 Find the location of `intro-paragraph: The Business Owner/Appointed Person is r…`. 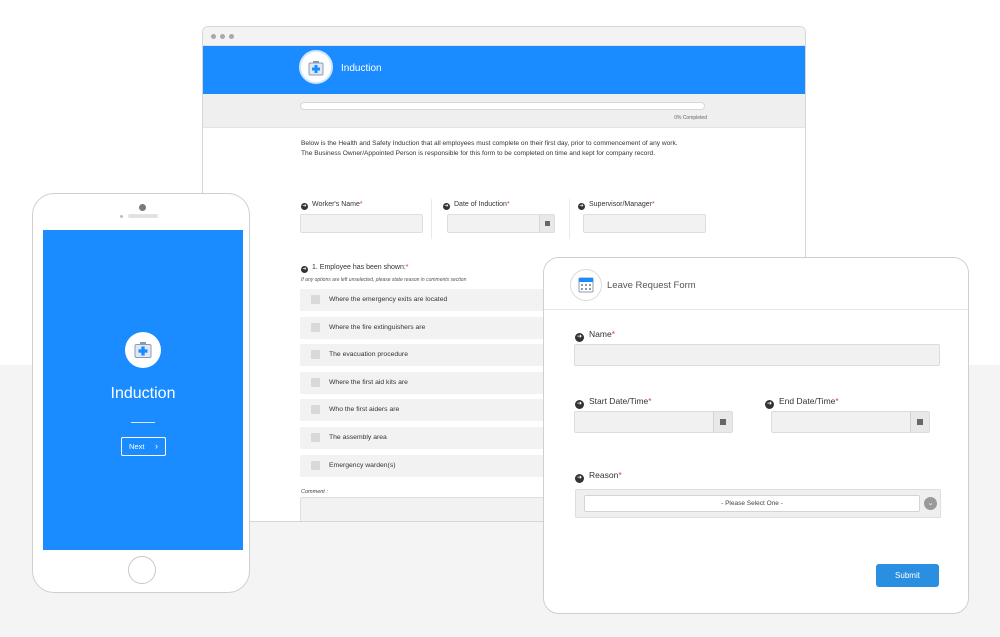

intro-paragraph: The Business Owner/Appointed Person is r… is located at coordinates (478, 153).